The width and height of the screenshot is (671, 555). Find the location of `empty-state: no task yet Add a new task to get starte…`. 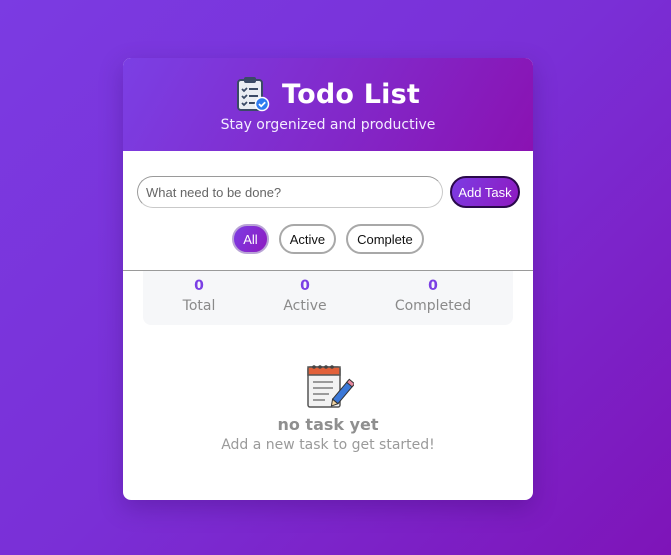

empty-state: no task yet Add a new task to get starte… is located at coordinates (328, 407).